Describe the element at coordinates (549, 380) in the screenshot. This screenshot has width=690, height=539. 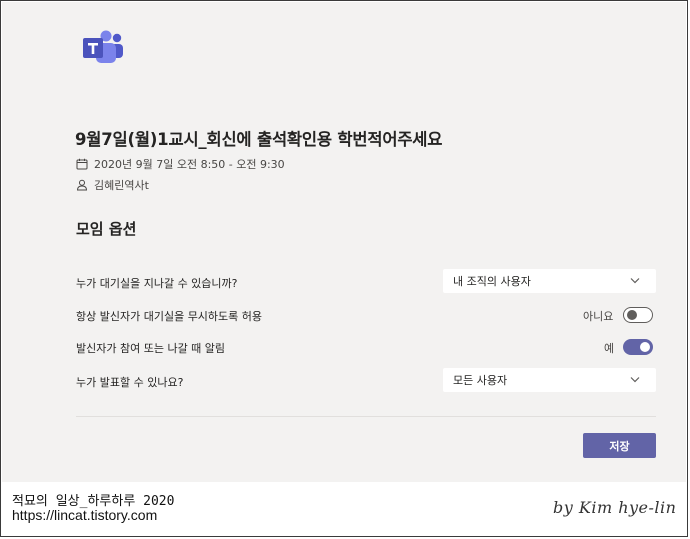
I see `presenter-dropdown: 모든 사용자` at that location.